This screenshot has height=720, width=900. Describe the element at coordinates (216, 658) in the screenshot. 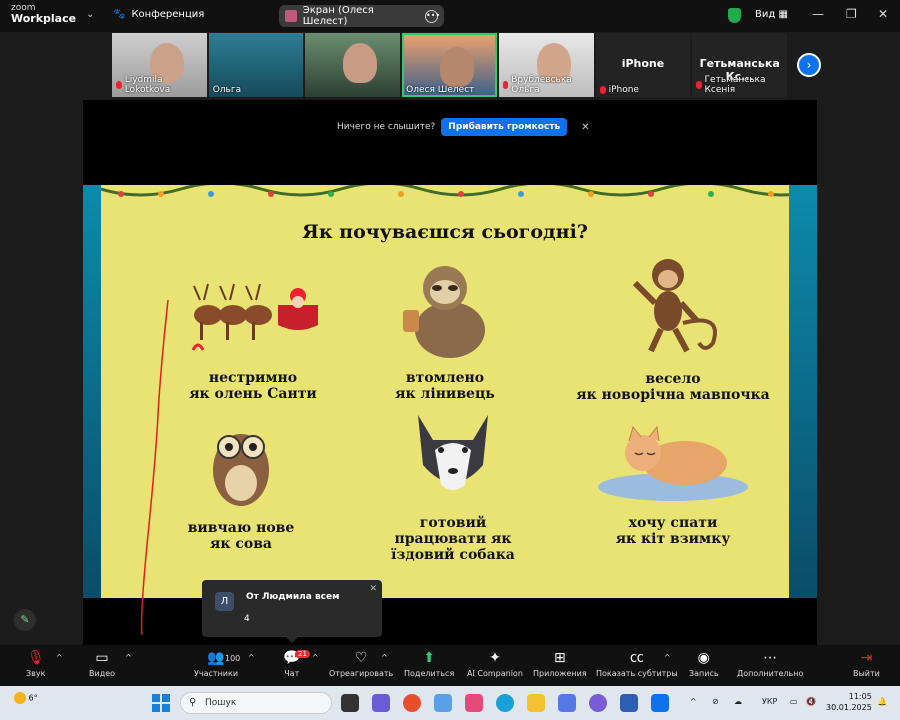

I see `people-icon: 👥` at that location.